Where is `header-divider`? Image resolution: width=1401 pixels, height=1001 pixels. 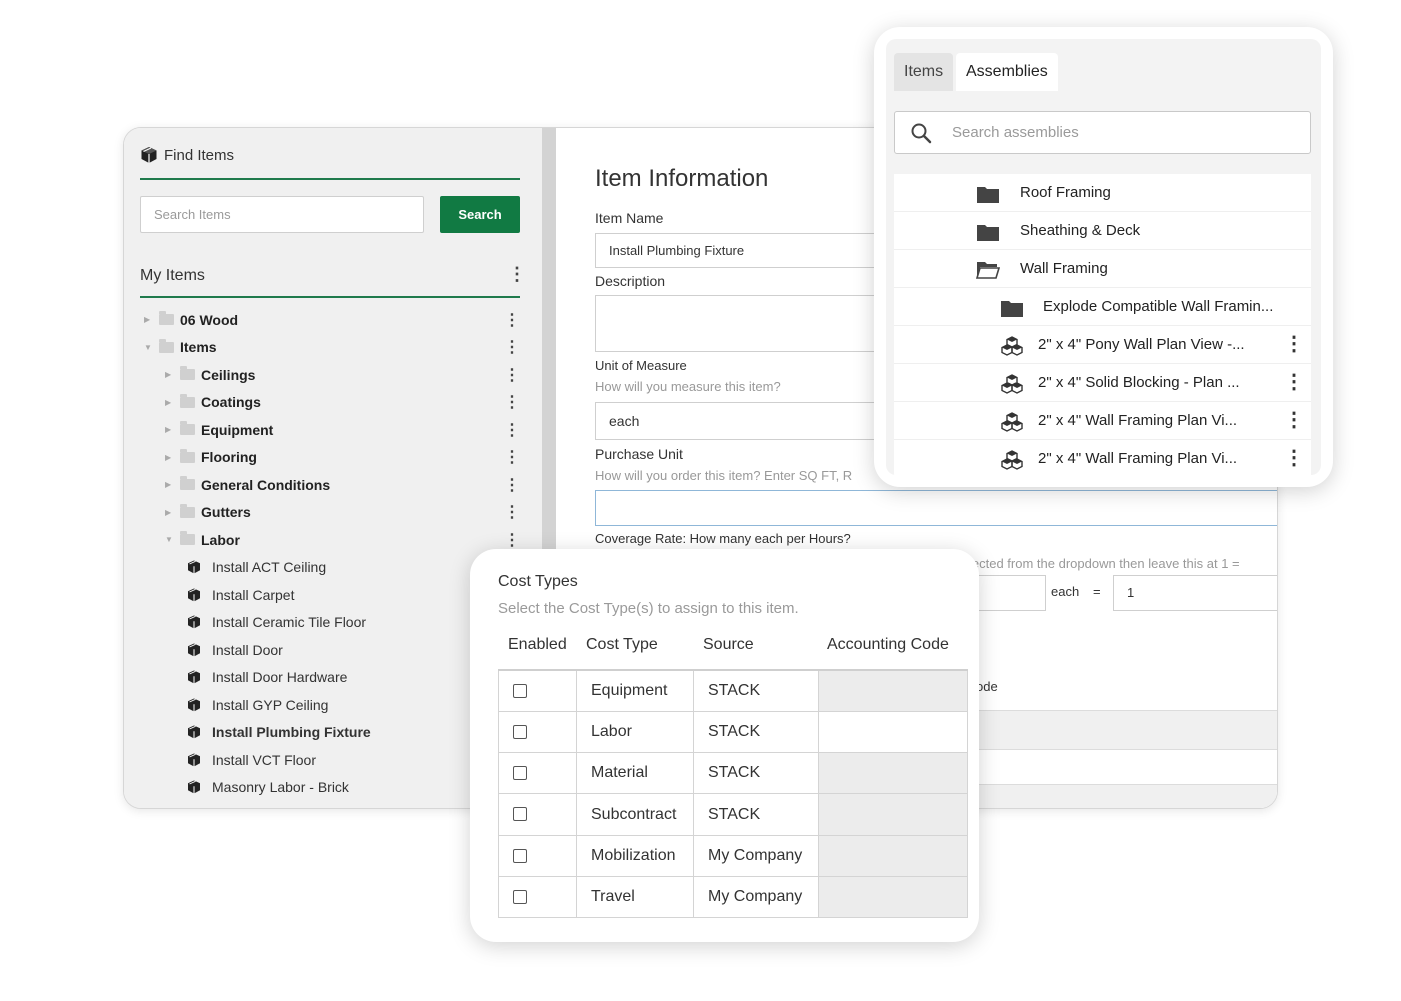 header-divider is located at coordinates (330, 179).